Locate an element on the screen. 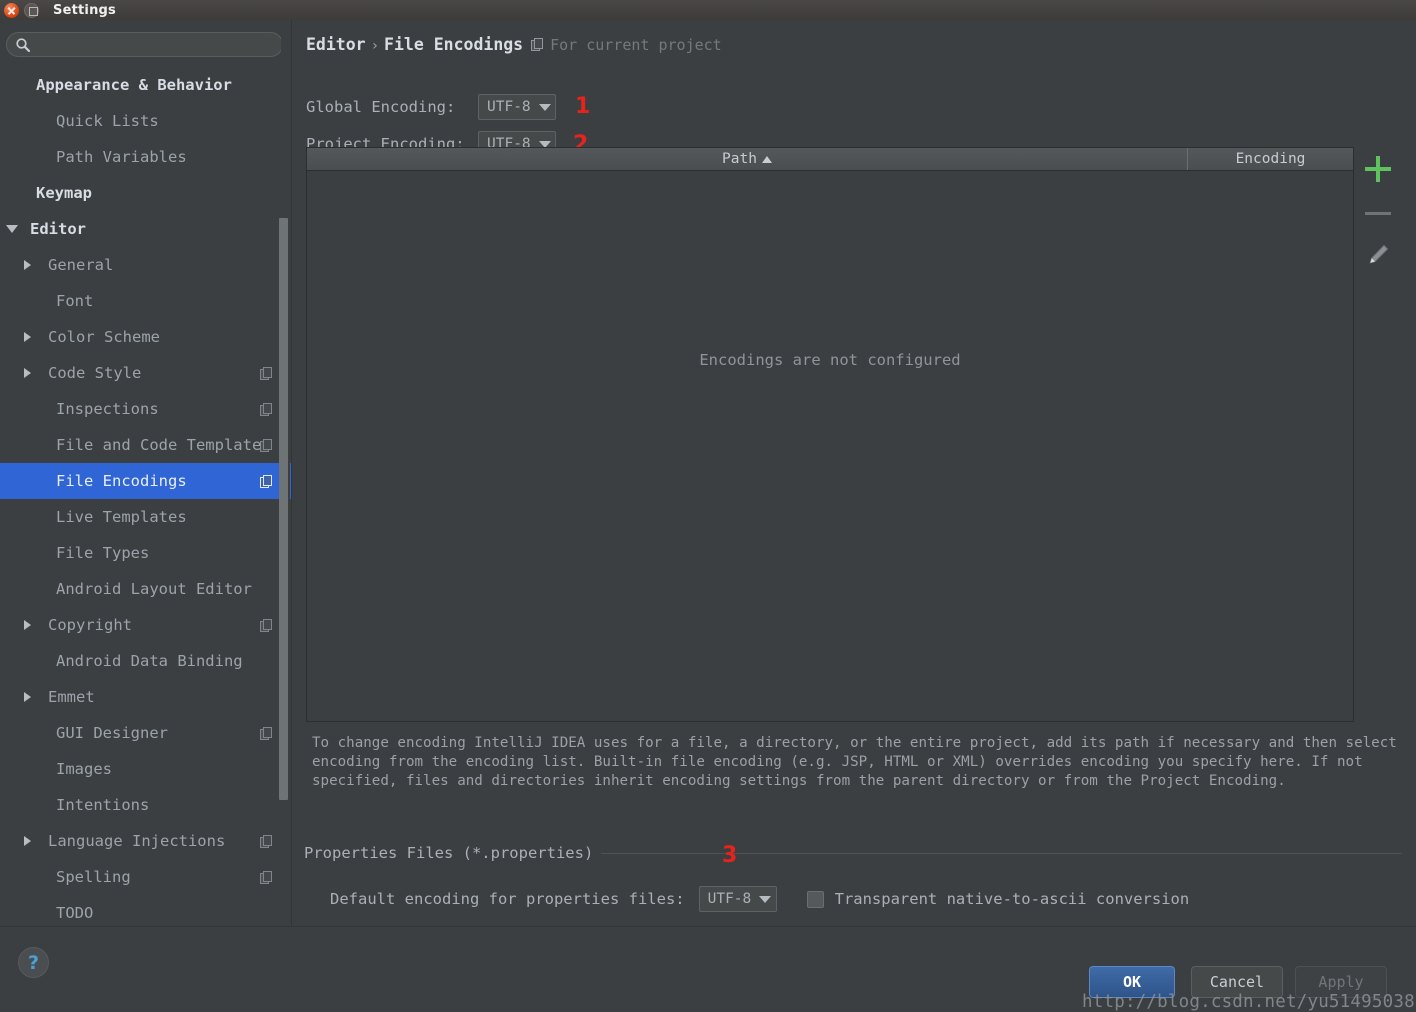 Image resolution: width=1416 pixels, height=1012 pixels. search-field-wrapper is located at coordinates (144, 44).